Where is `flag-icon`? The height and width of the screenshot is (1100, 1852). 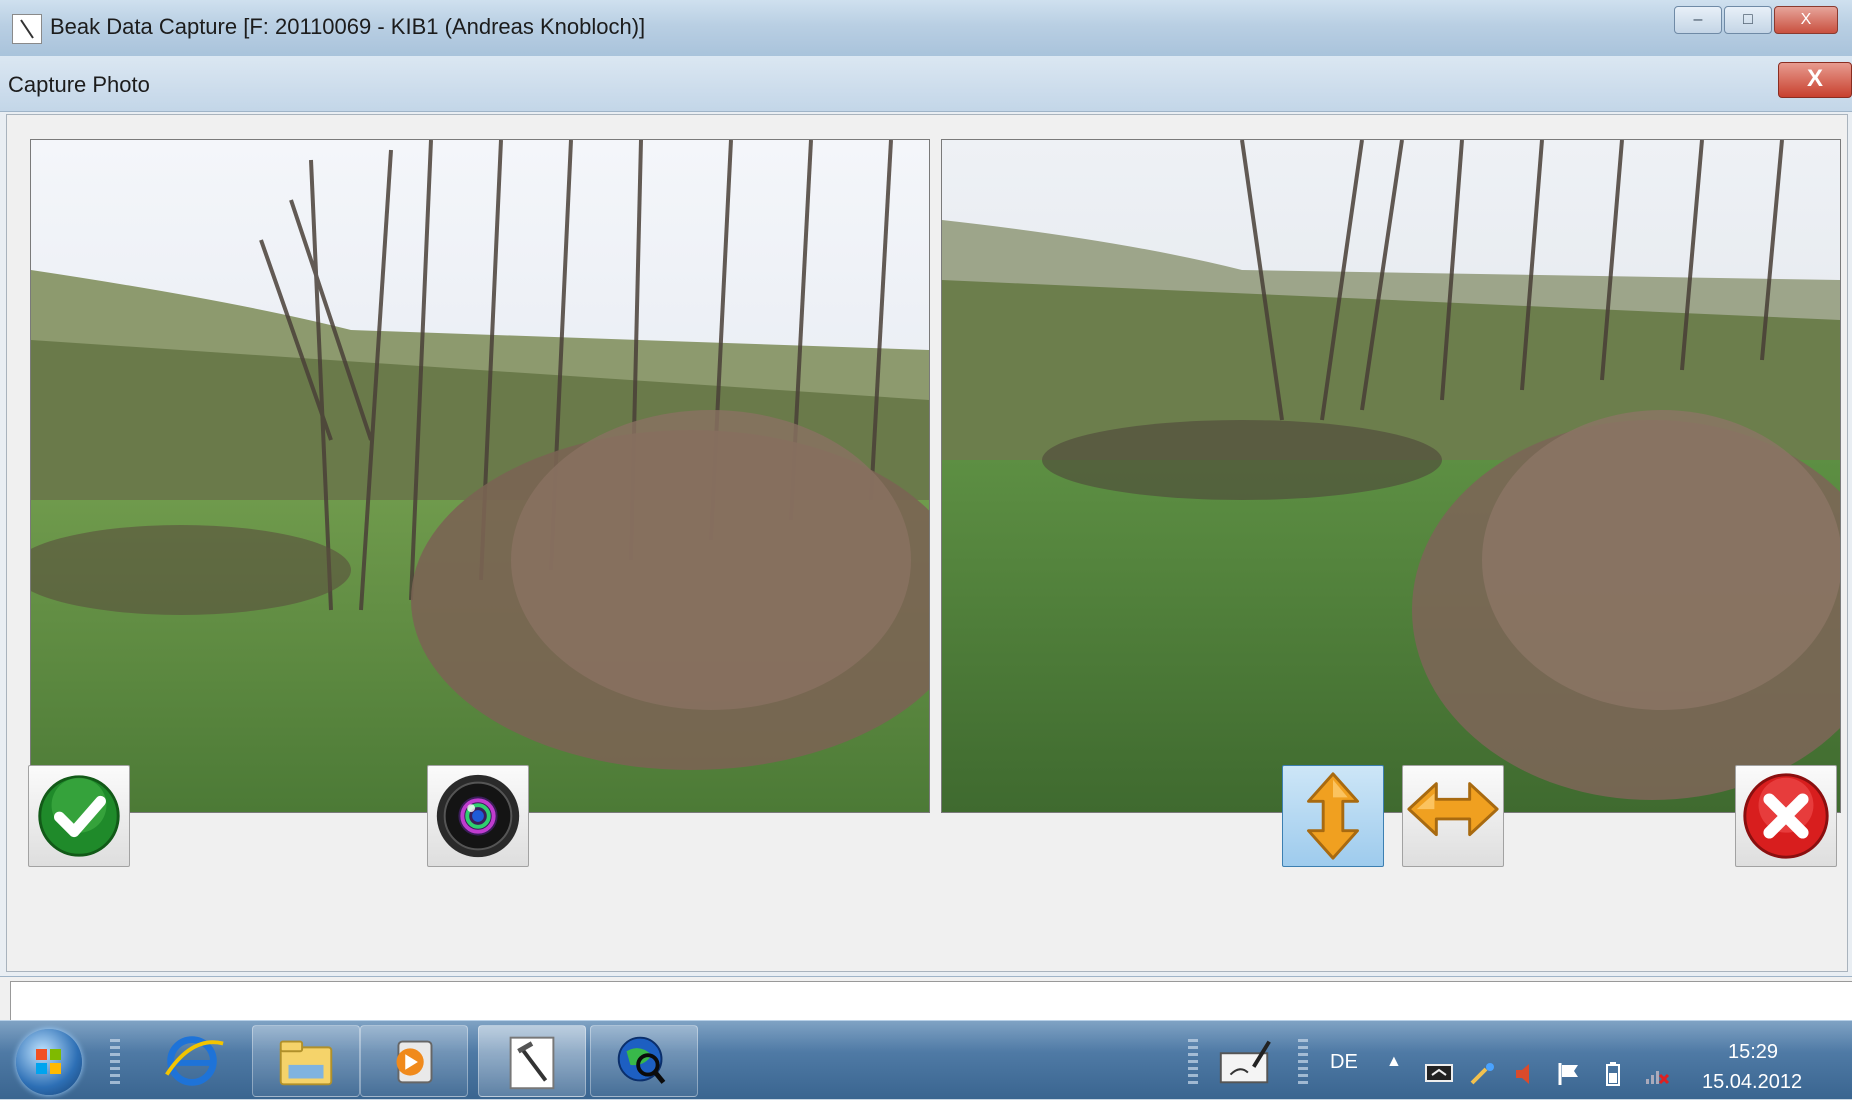
flag-icon is located at coordinates (1568, 1074).